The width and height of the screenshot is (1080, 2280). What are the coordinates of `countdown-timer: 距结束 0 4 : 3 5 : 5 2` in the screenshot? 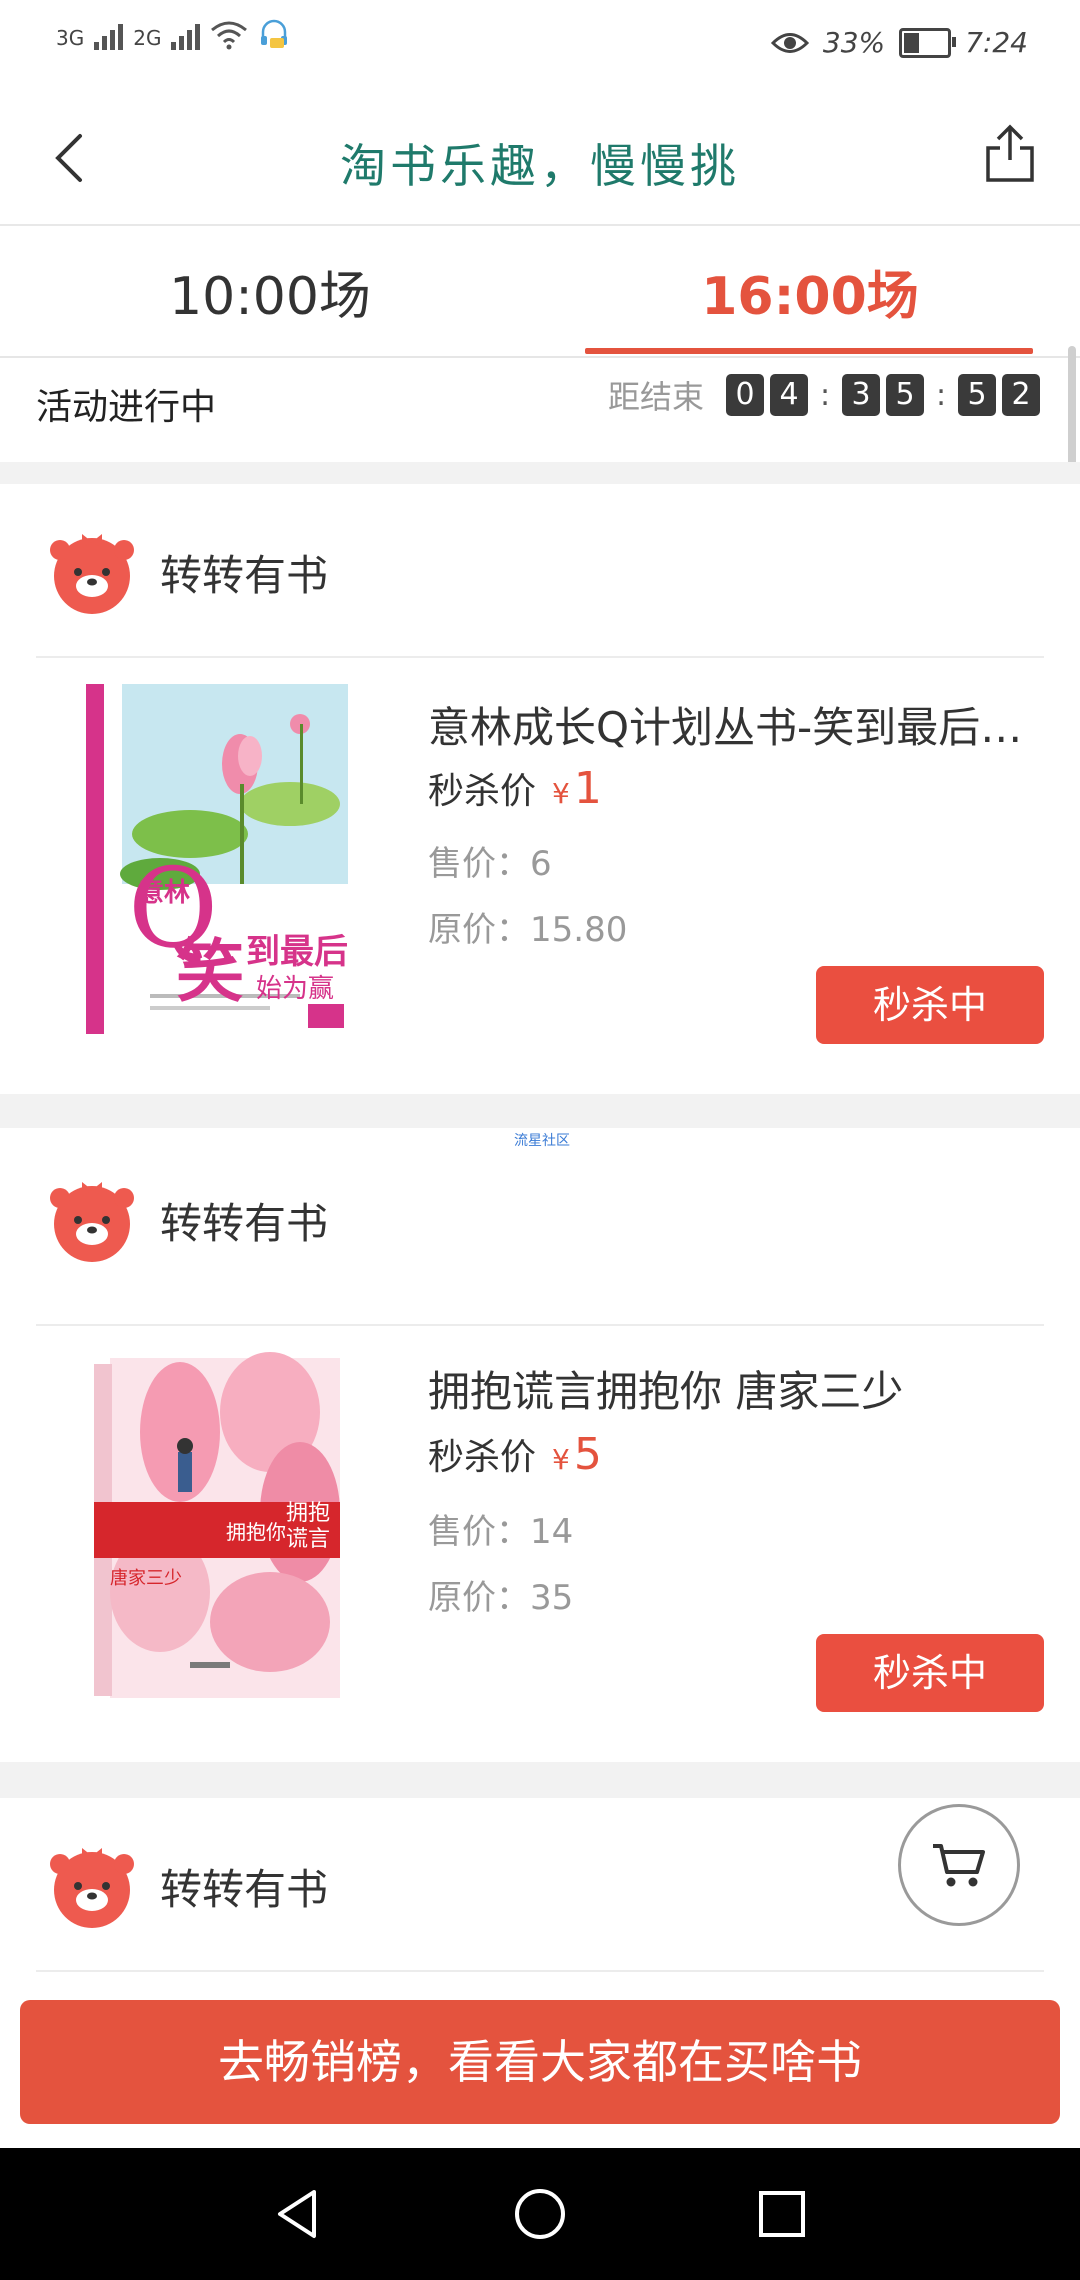 It's located at (824, 395).